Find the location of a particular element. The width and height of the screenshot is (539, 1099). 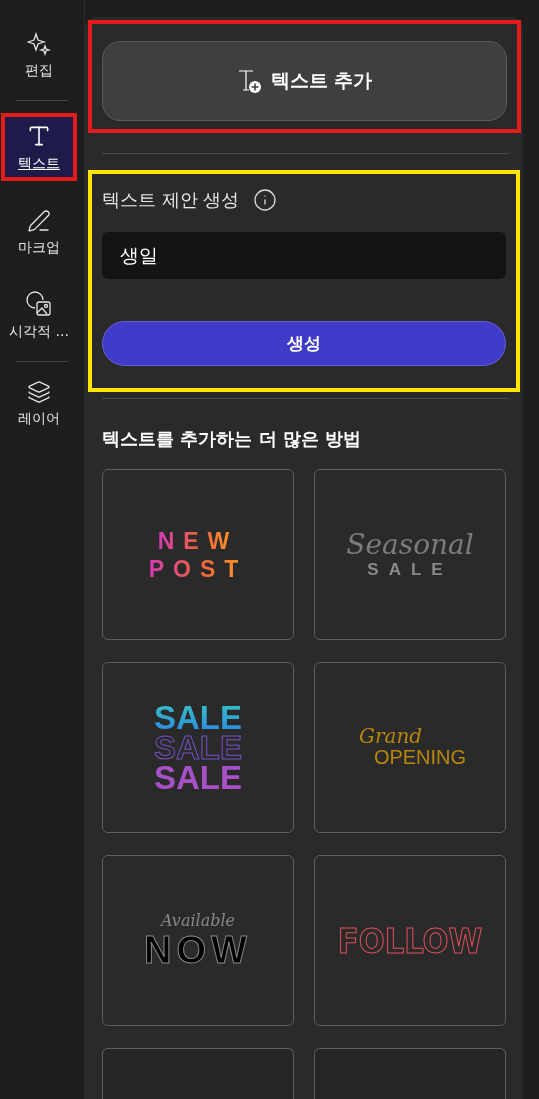

text-plus-icon is located at coordinates (249, 81).